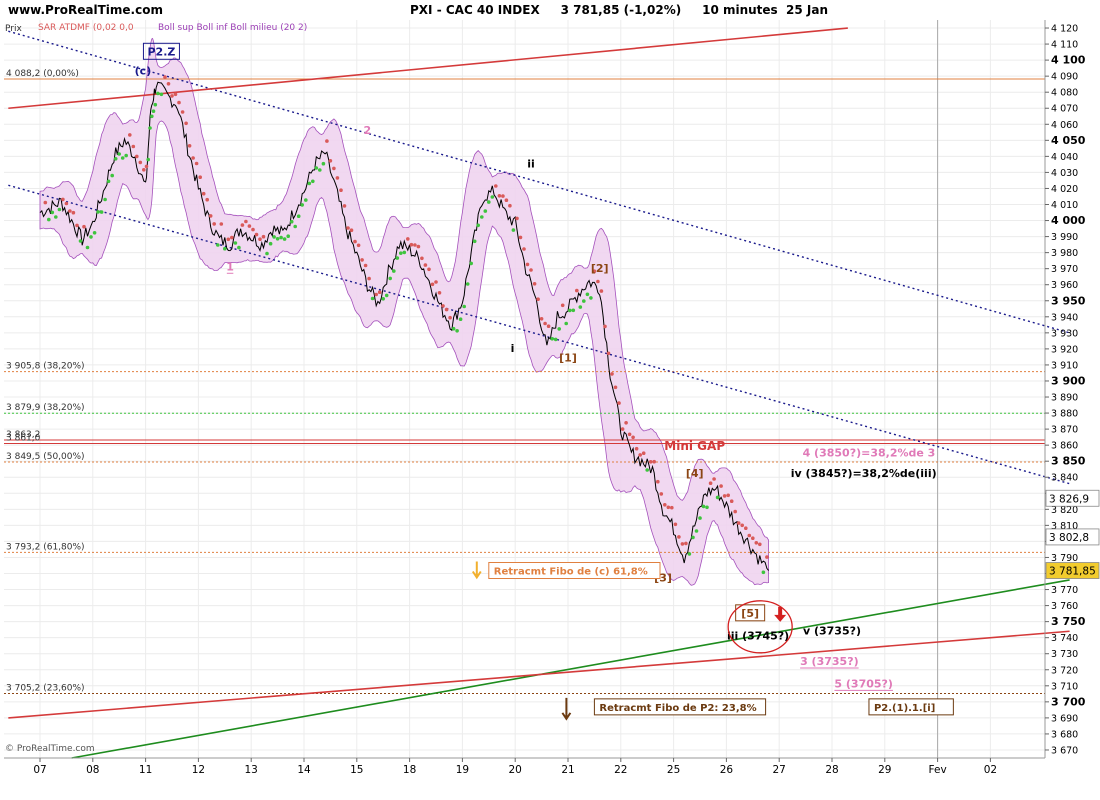 This screenshot has height=800, width=1100. What do you see at coordinates (198, 770) in the screenshot?
I see `x-tick-label: 12` at bounding box center [198, 770].